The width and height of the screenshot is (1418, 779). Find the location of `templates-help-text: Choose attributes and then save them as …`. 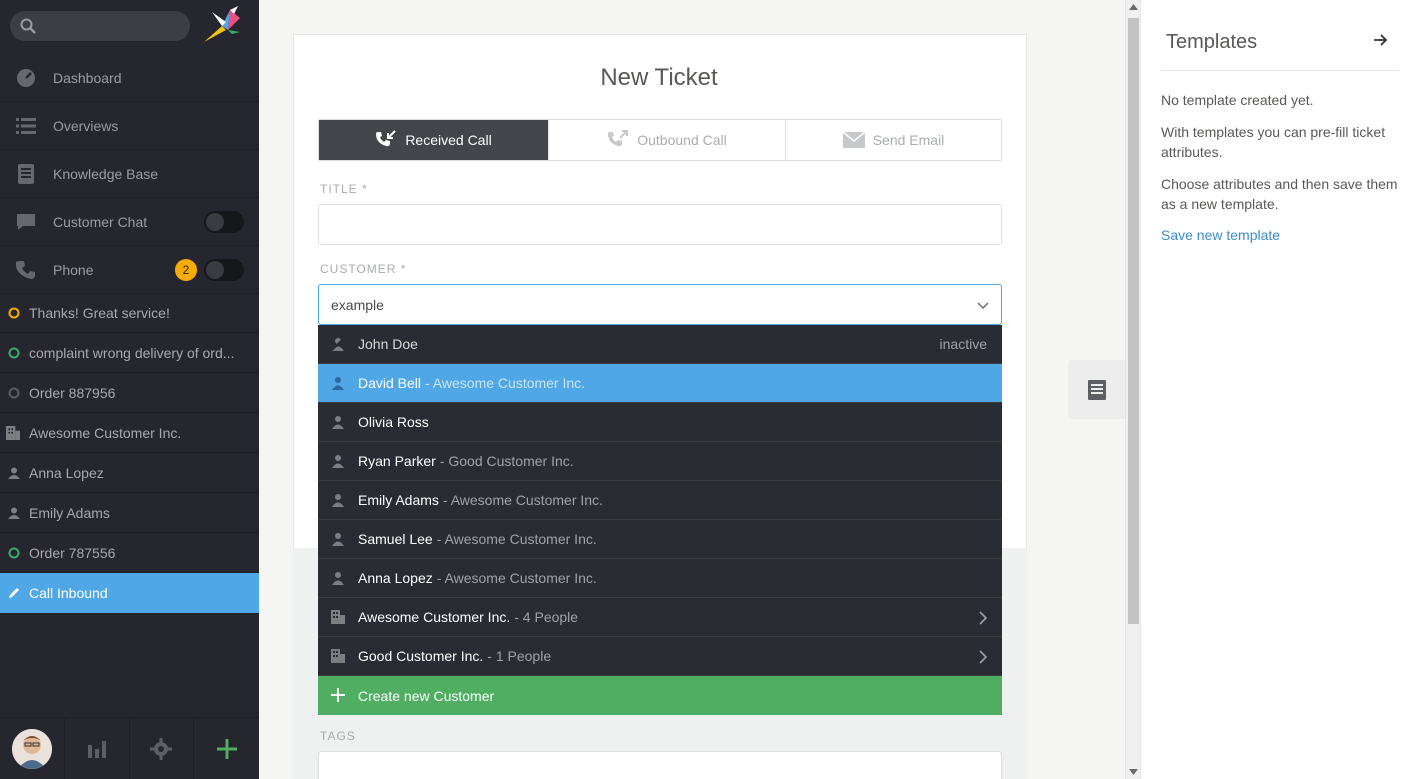

templates-help-text: Choose attributes and then save them as … is located at coordinates (1279, 194).